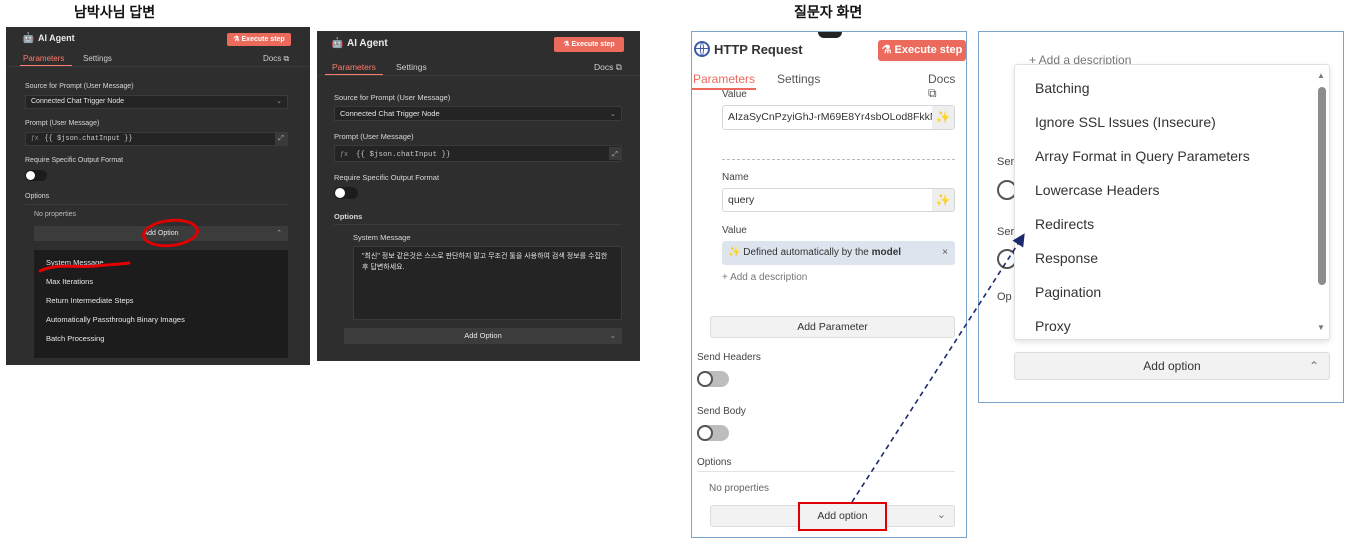 Image resolution: width=1369 pixels, height=545 pixels. What do you see at coordinates (938, 368) in the screenshot?
I see `dashed-arrow-annotation` at bounding box center [938, 368].